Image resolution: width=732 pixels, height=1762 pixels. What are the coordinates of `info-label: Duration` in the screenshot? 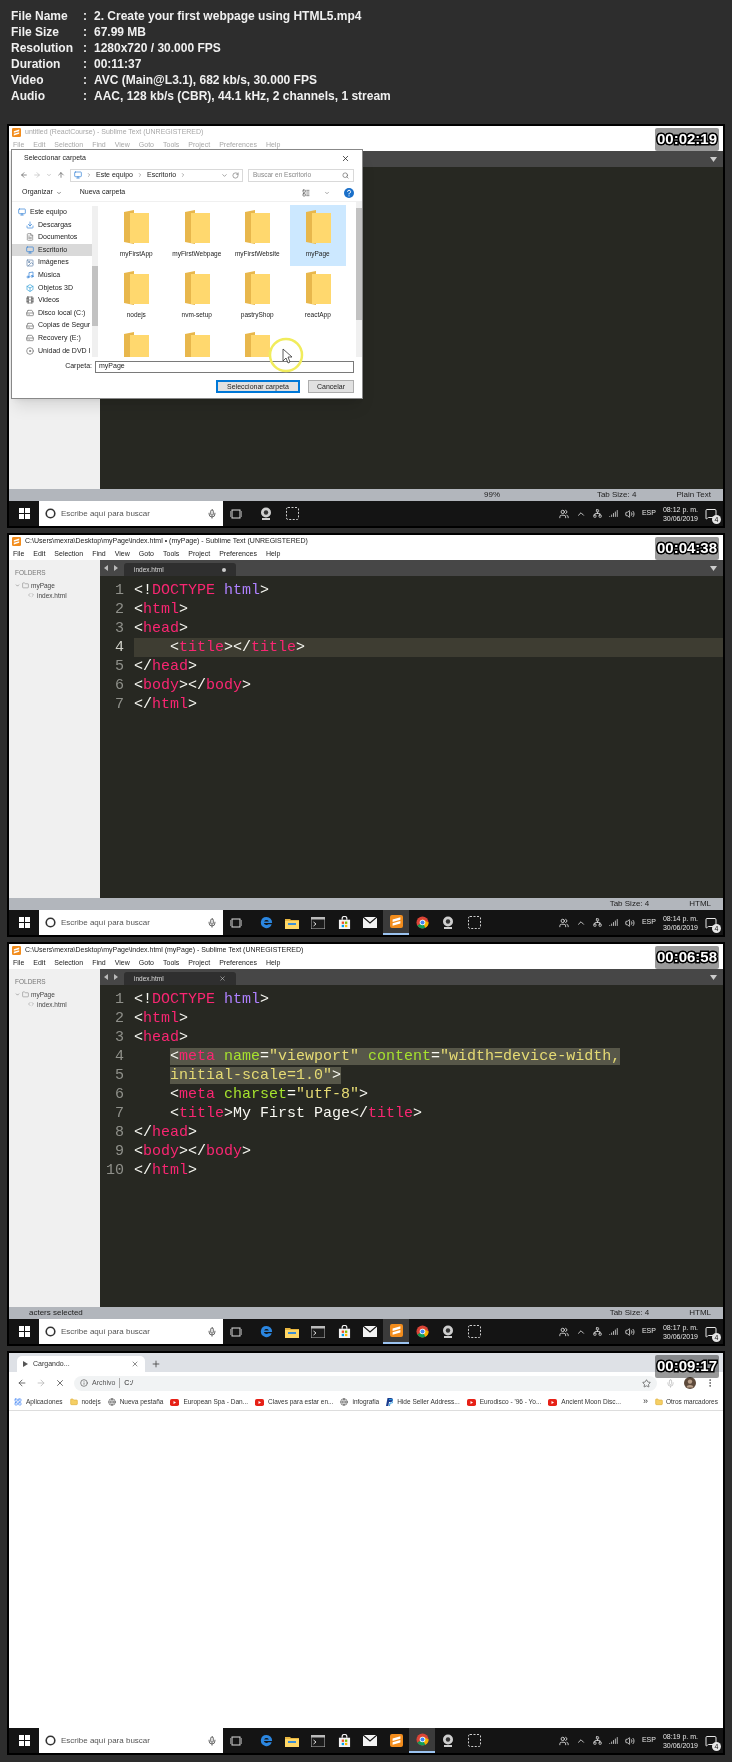 It's located at (36, 64).